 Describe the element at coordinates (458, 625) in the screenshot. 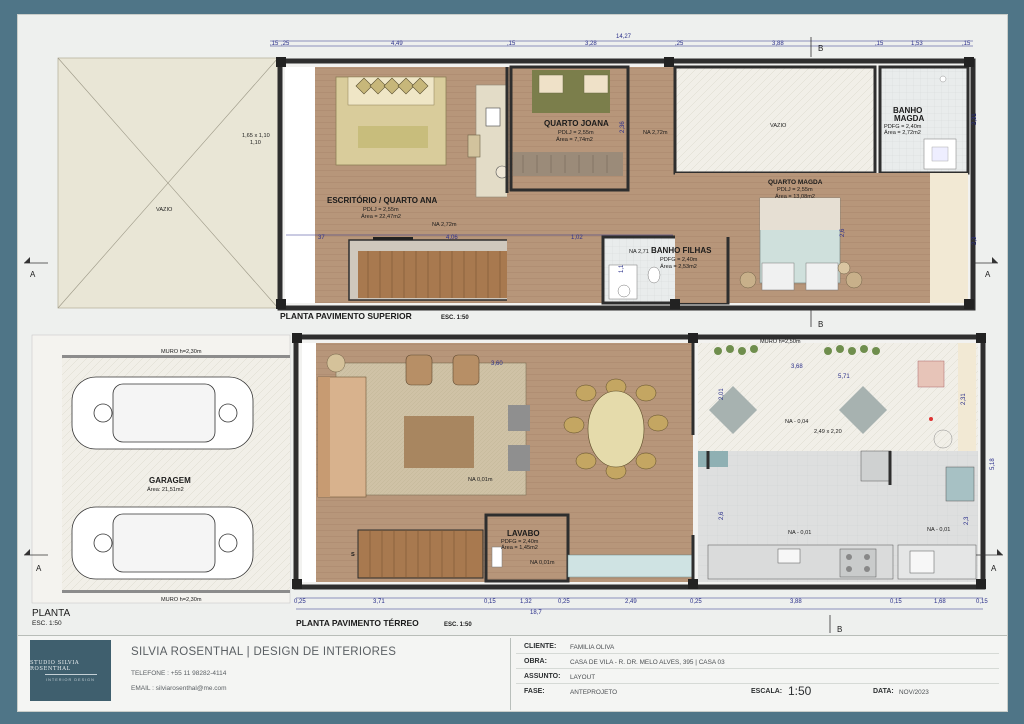

I see `ground-plan-scale: ESC. 1:50` at that location.